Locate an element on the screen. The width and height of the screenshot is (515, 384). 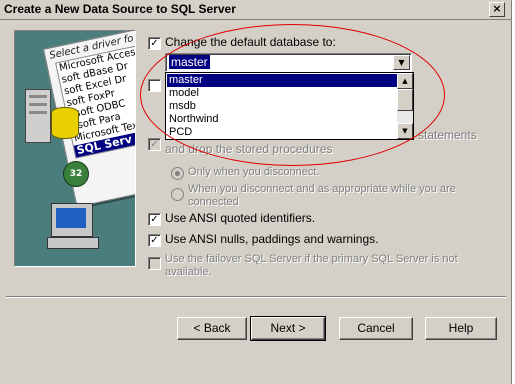
scroll-up-icon: ▲ is located at coordinates (405, 81).